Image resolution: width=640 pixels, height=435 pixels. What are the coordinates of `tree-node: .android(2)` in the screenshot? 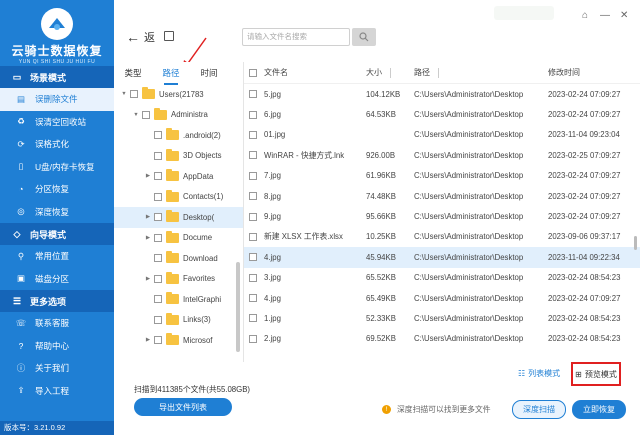 It's located at (178, 135).